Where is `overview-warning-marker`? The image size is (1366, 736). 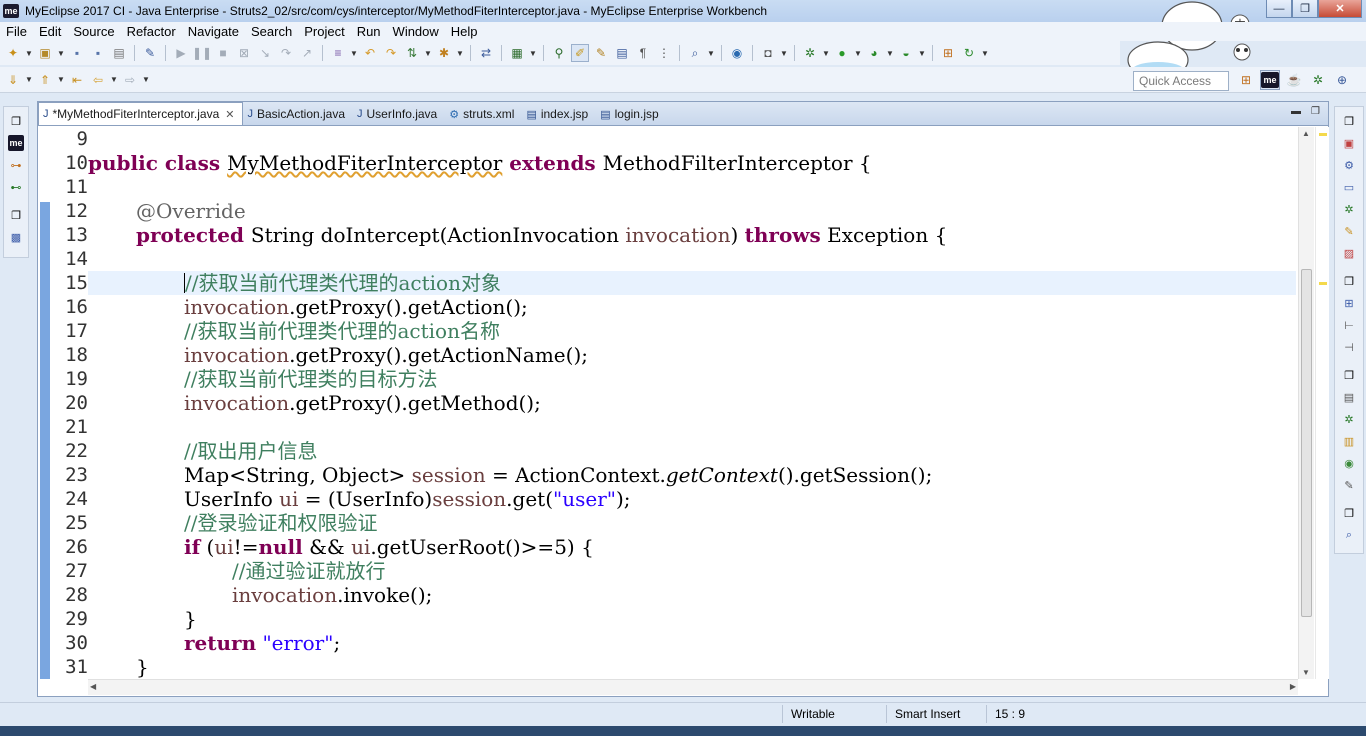 overview-warning-marker is located at coordinates (1323, 134).